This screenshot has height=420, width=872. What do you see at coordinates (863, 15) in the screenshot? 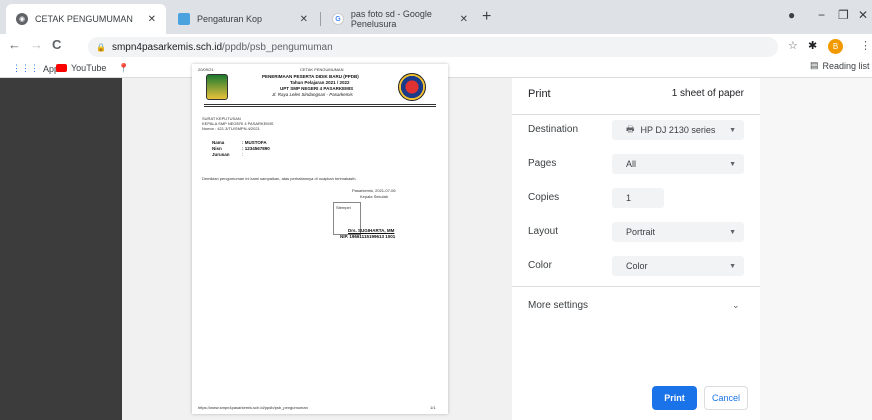
I see `window-close-button: ✕` at bounding box center [863, 15].